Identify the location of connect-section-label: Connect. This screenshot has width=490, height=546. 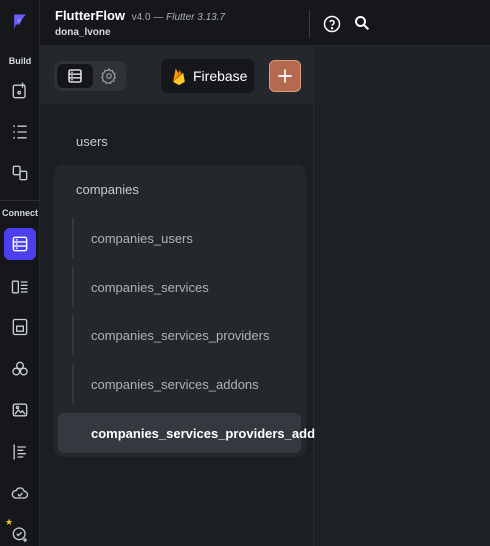
(20, 213).